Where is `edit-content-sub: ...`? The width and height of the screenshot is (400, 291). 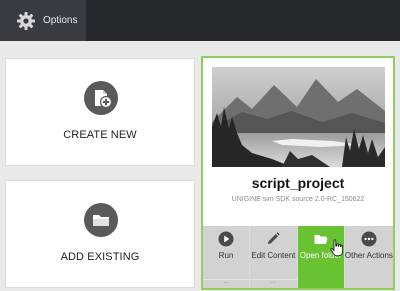 edit-content-sub: ... is located at coordinates (273, 283).